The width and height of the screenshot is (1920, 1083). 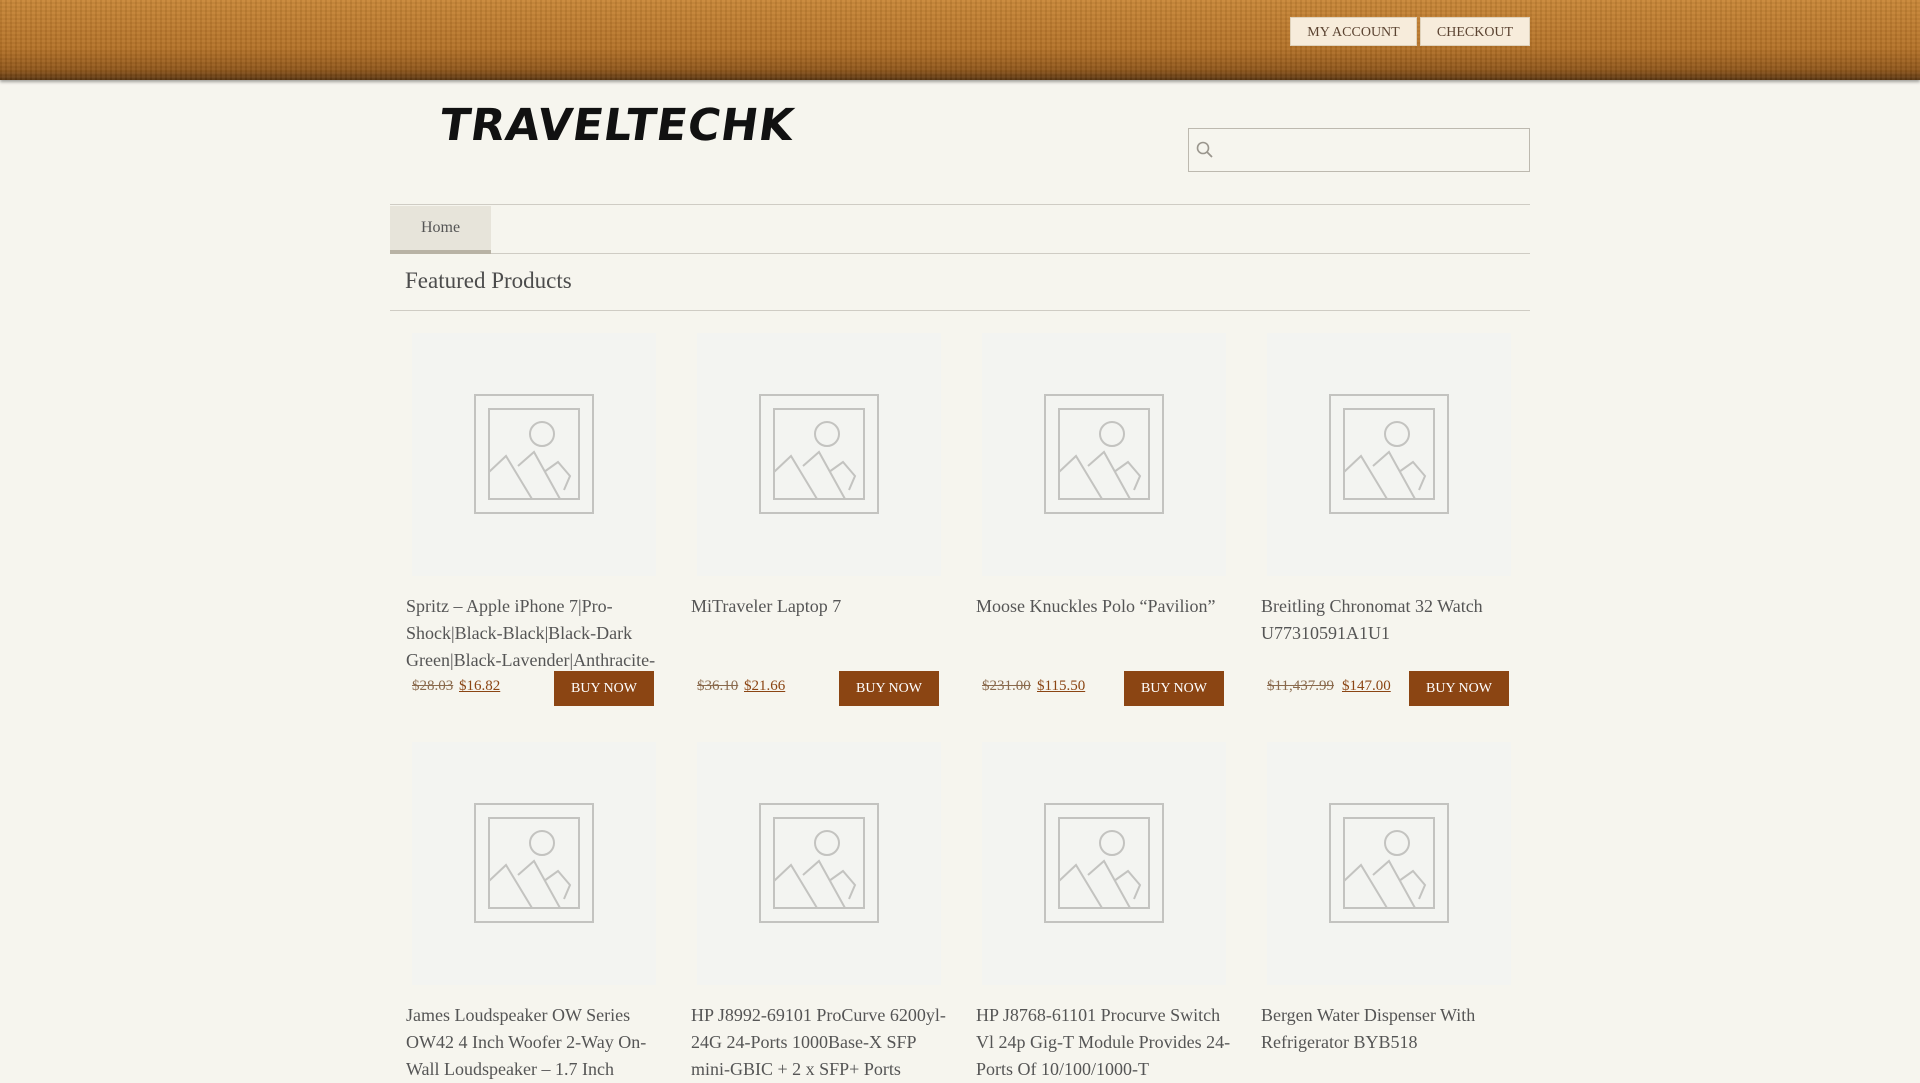 What do you see at coordinates (960, 40) in the screenshot?
I see `top-header-bar: MY ACCOUNT CHECKOUT` at bounding box center [960, 40].